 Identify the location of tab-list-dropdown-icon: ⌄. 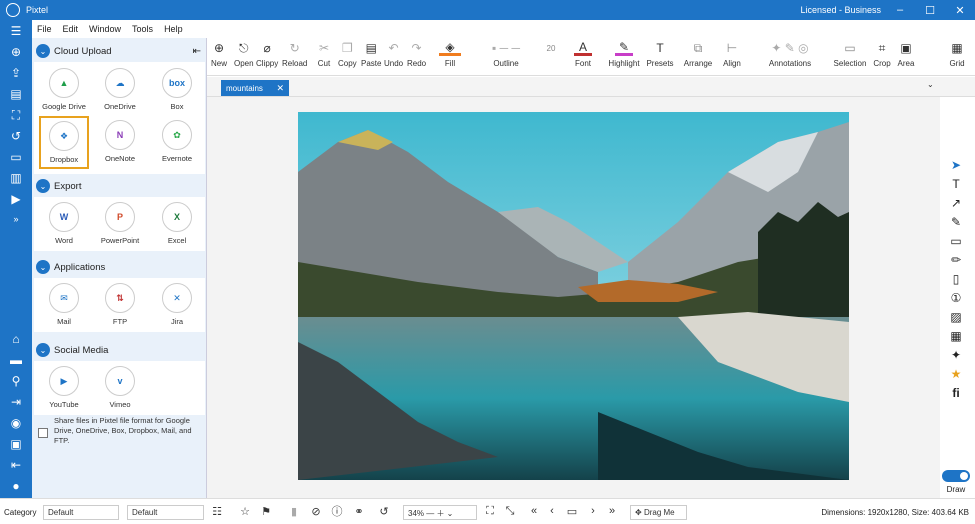
(933, 87).